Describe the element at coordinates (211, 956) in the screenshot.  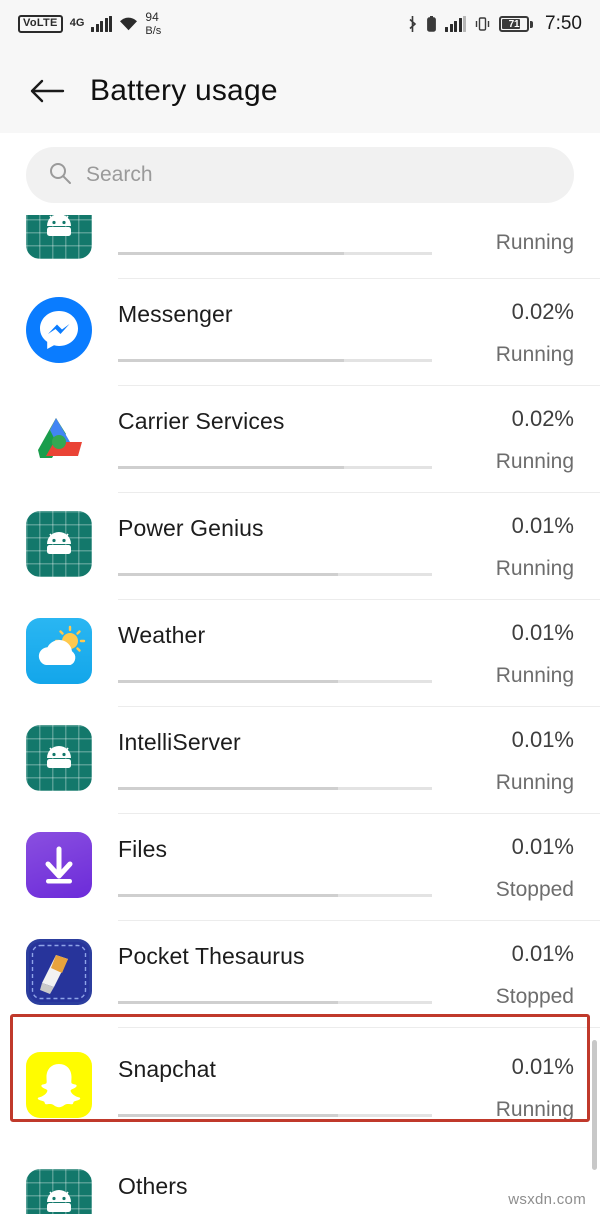
I see `app-name: Pocket Thesaurus` at that location.